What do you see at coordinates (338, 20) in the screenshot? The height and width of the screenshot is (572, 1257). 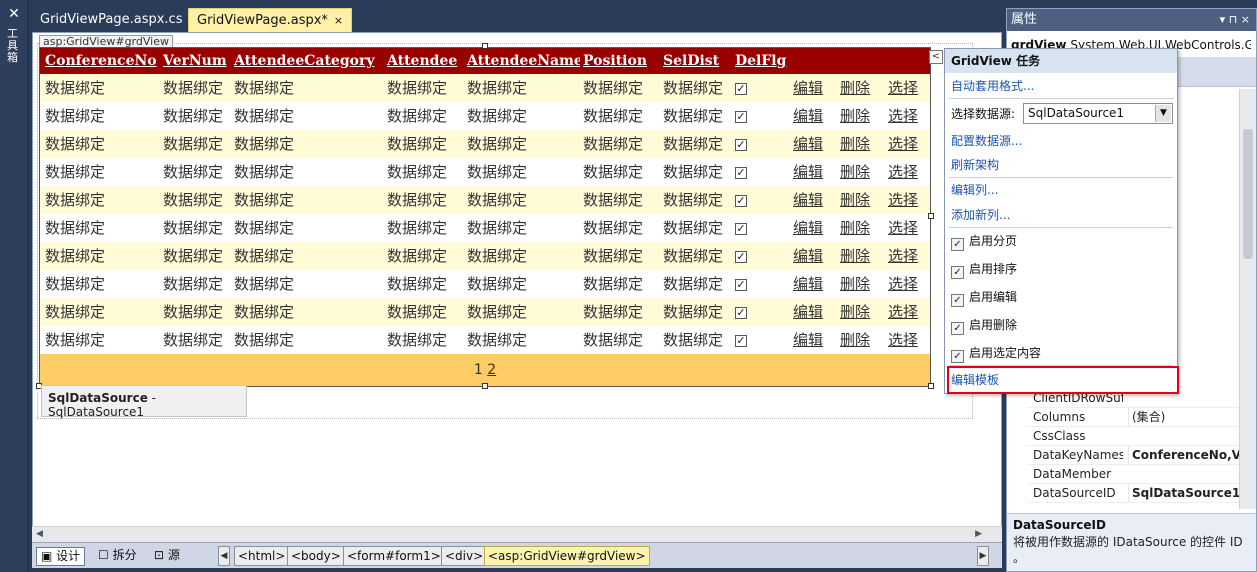 I see `close-tab-icon: ×` at bounding box center [338, 20].